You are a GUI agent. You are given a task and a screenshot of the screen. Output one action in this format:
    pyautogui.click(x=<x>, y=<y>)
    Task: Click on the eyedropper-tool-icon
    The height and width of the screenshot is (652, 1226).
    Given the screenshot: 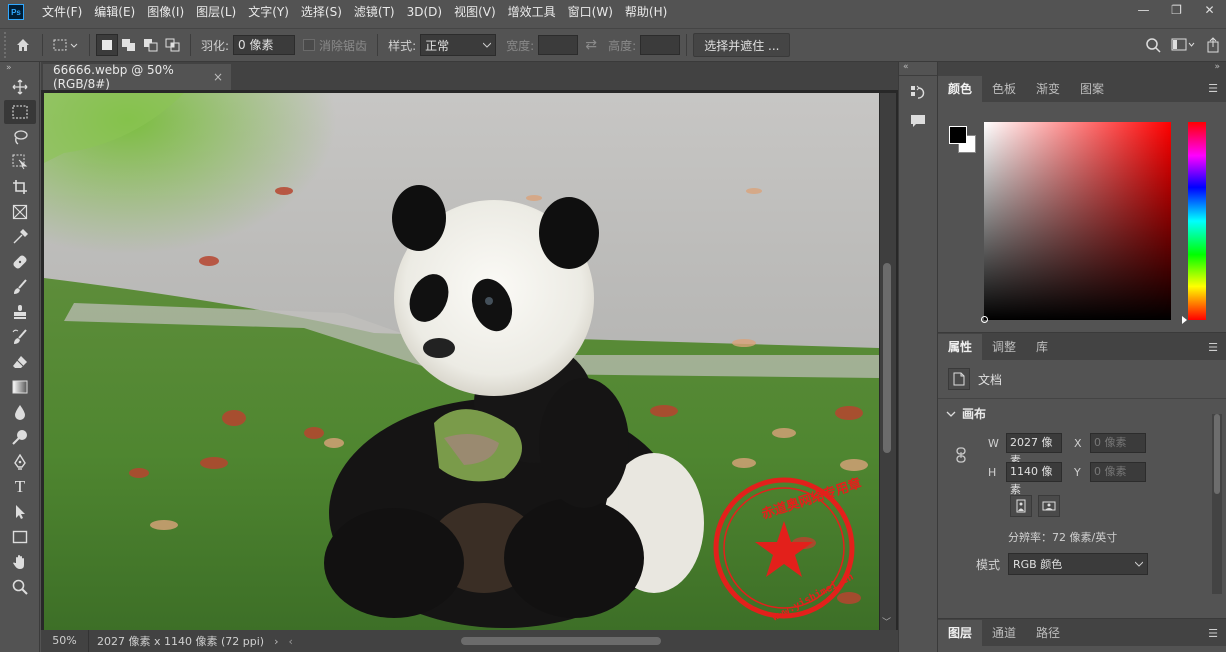 What is the action you would take?
    pyautogui.click(x=20, y=237)
    